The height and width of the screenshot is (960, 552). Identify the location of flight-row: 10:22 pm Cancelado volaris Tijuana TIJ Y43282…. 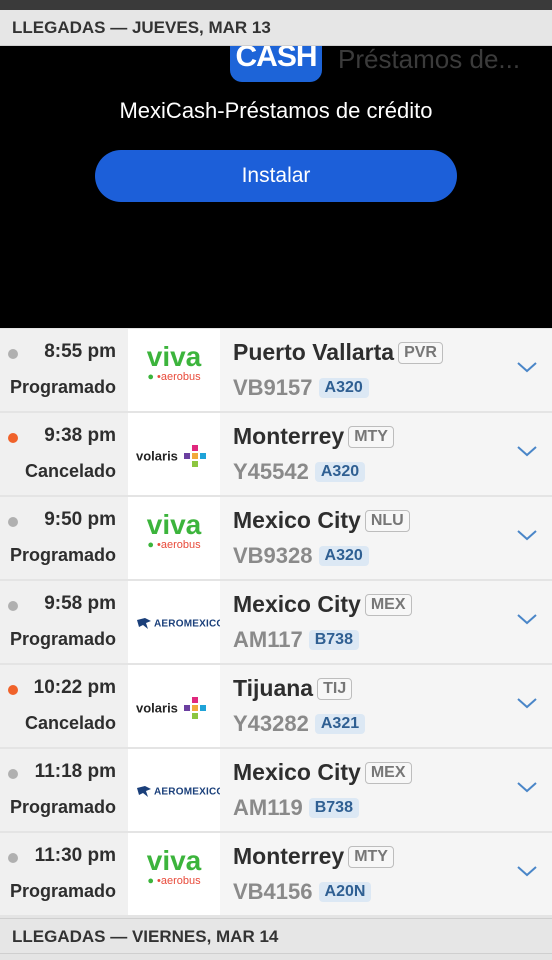
(276, 706).